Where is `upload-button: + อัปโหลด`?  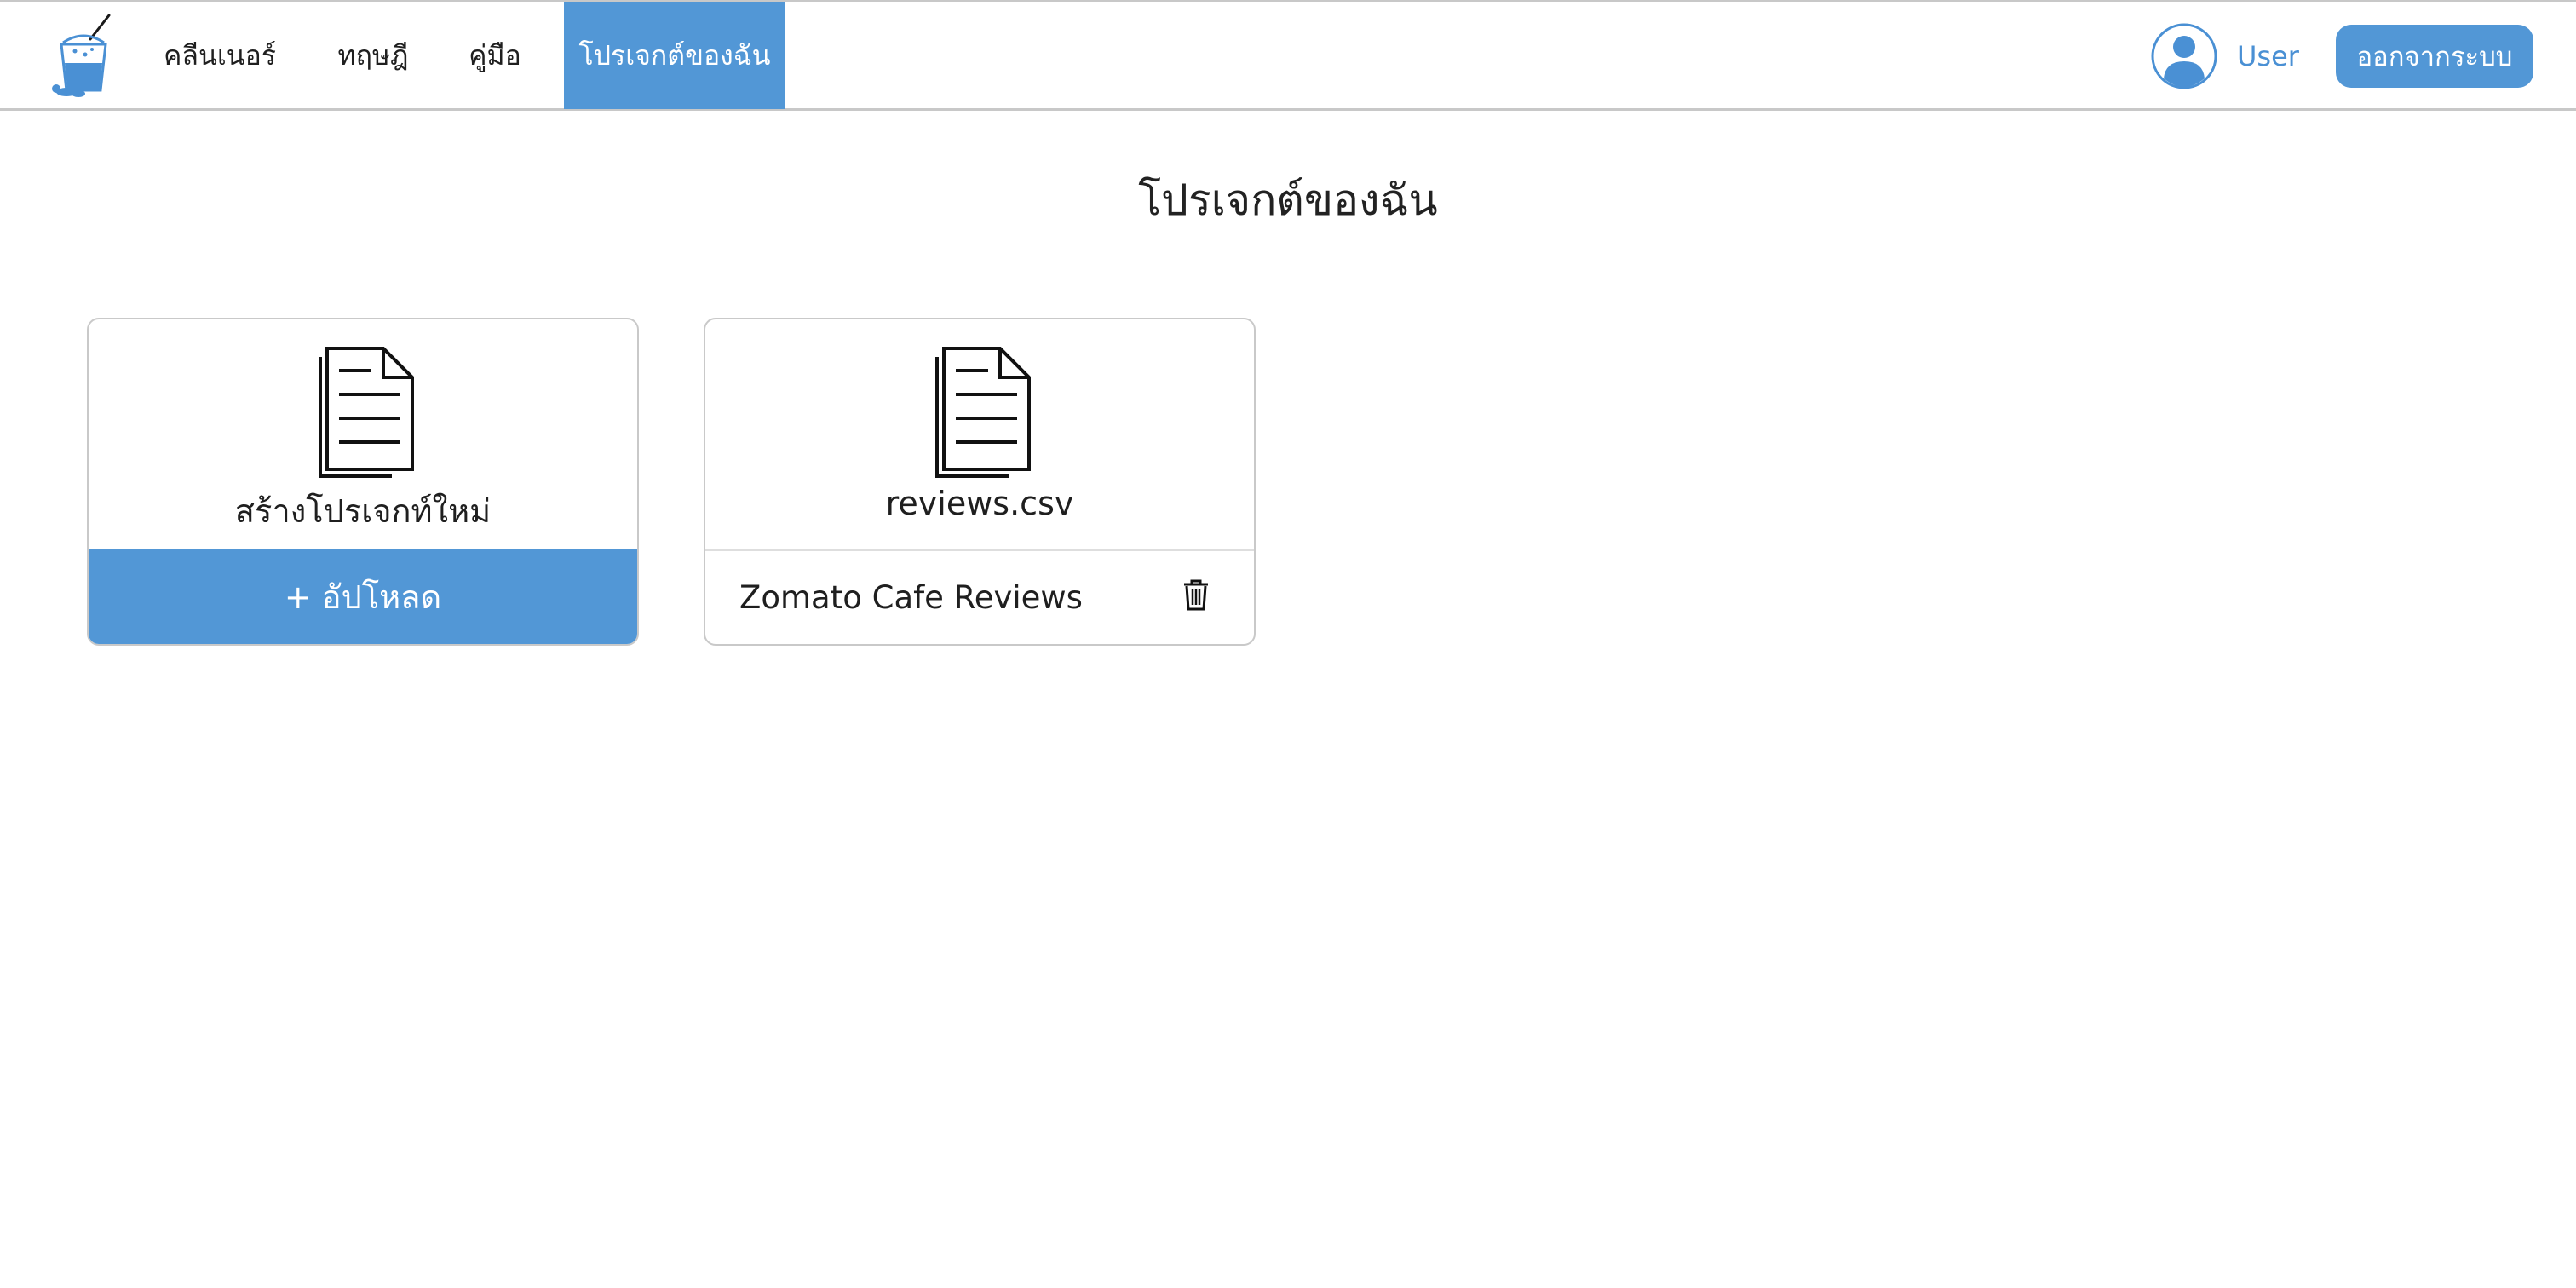
upload-button: + อัปโหลด is located at coordinates (363, 596).